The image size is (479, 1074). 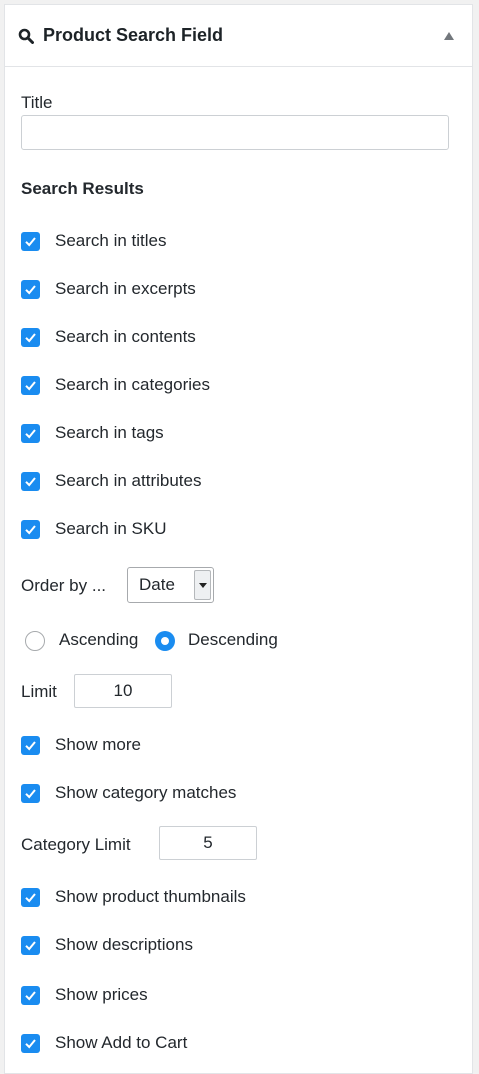 What do you see at coordinates (35, 641) in the screenshot?
I see `radio-ascending` at bounding box center [35, 641].